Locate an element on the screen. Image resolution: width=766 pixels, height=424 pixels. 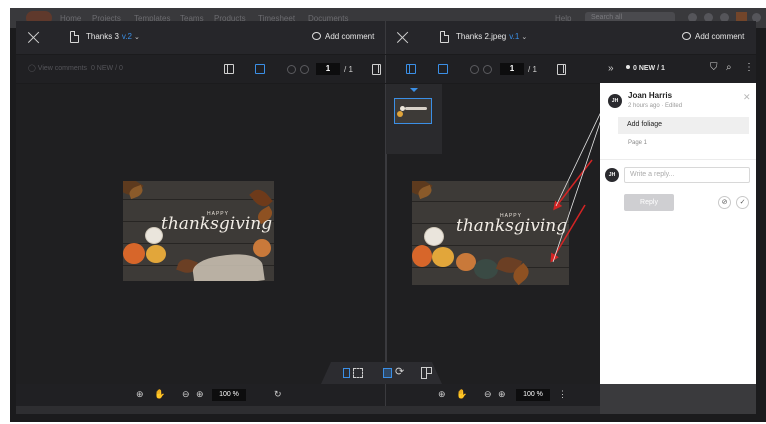
right-zoom-select: 100 % is located at coordinates (533, 395).